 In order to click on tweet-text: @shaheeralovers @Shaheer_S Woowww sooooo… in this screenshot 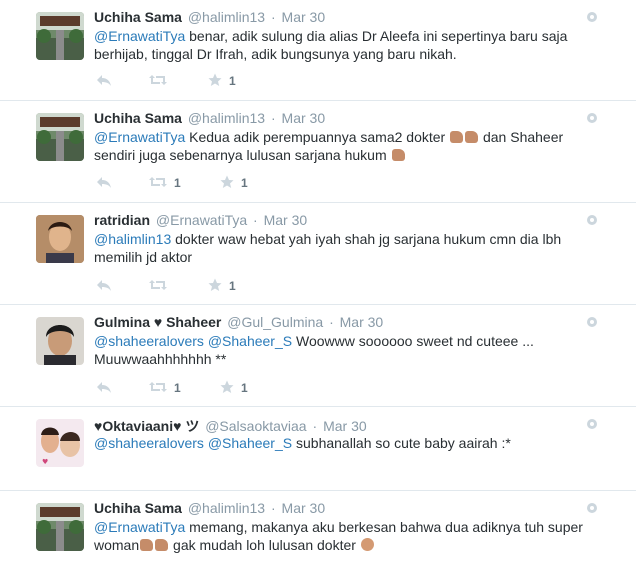, I will do `click(344, 350)`.